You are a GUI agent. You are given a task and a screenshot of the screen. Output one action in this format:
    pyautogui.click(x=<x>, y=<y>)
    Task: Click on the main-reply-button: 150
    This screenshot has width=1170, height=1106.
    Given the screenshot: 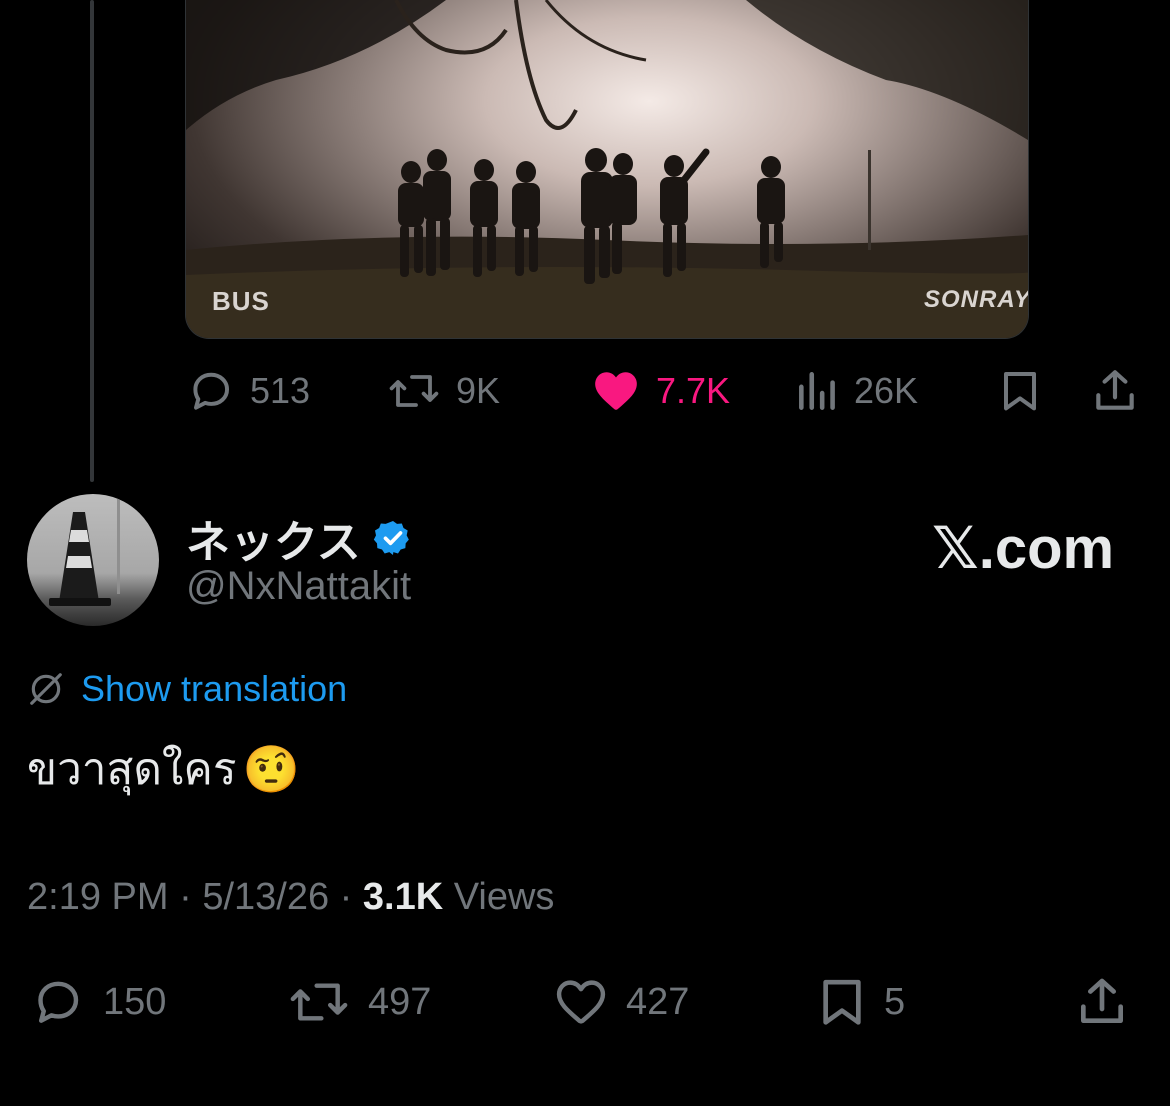 What is the action you would take?
    pyautogui.click(x=96, y=1002)
    